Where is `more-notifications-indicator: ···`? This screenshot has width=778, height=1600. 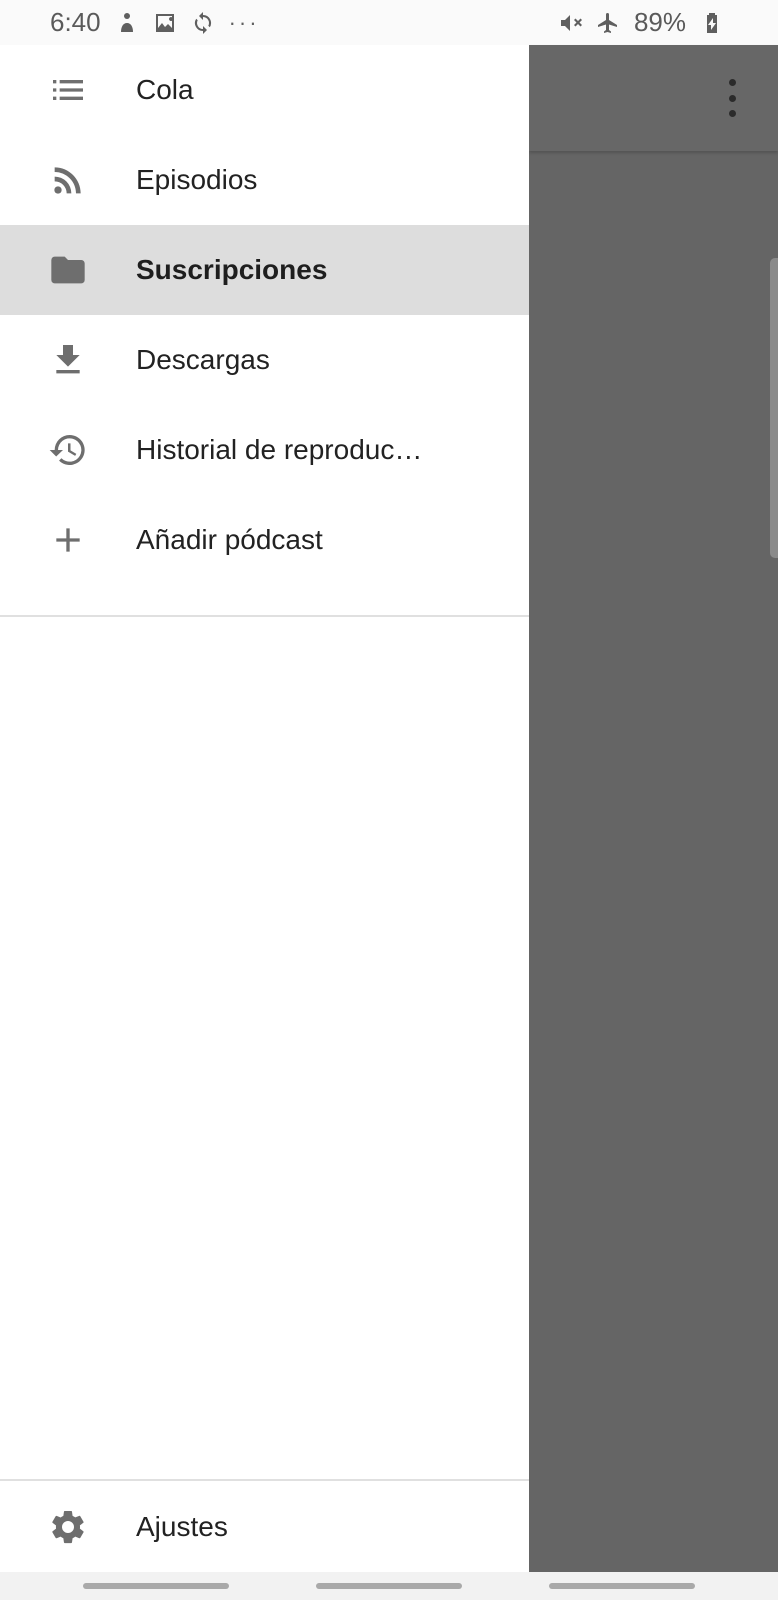 more-notifications-indicator: ··· is located at coordinates (244, 22).